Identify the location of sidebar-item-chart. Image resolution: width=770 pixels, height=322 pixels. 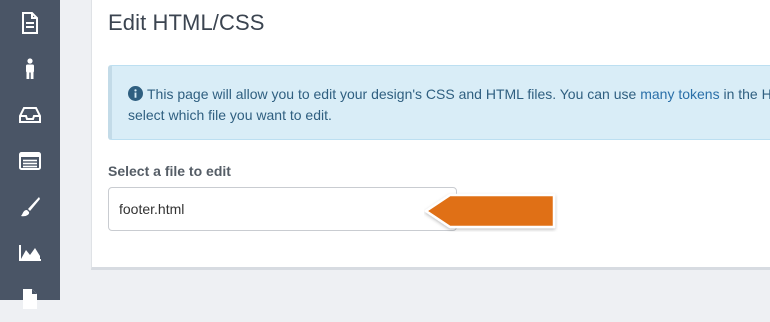
(30, 253).